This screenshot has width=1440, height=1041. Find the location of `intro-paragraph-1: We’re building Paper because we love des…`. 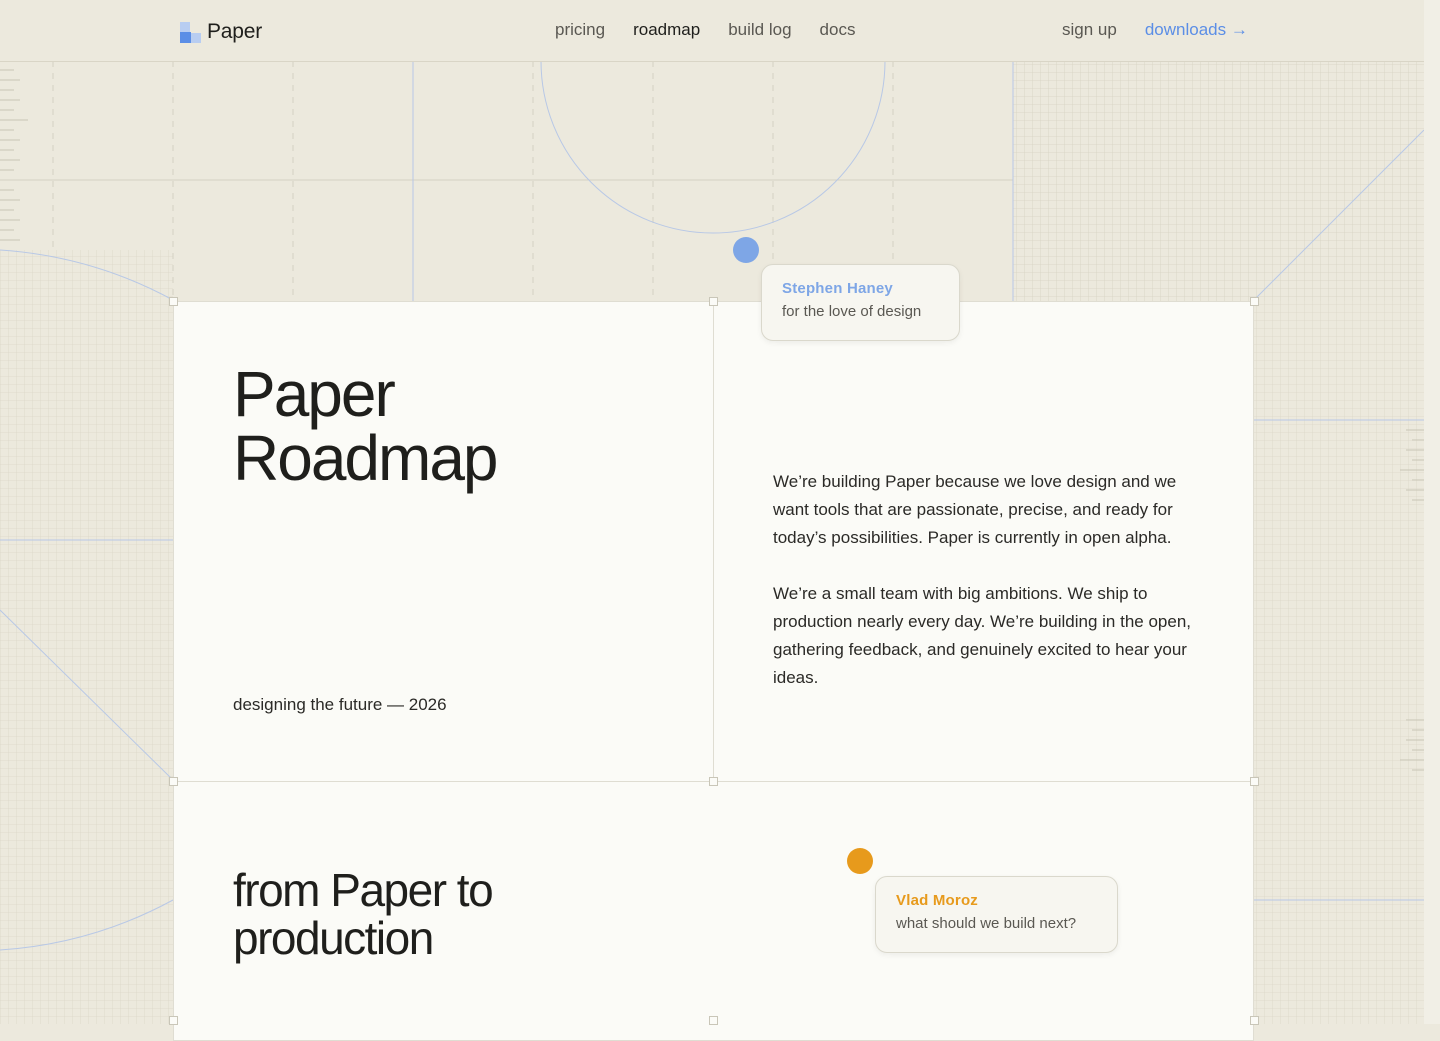

intro-paragraph-1: We’re building Paper because we love des… is located at coordinates (975, 509).